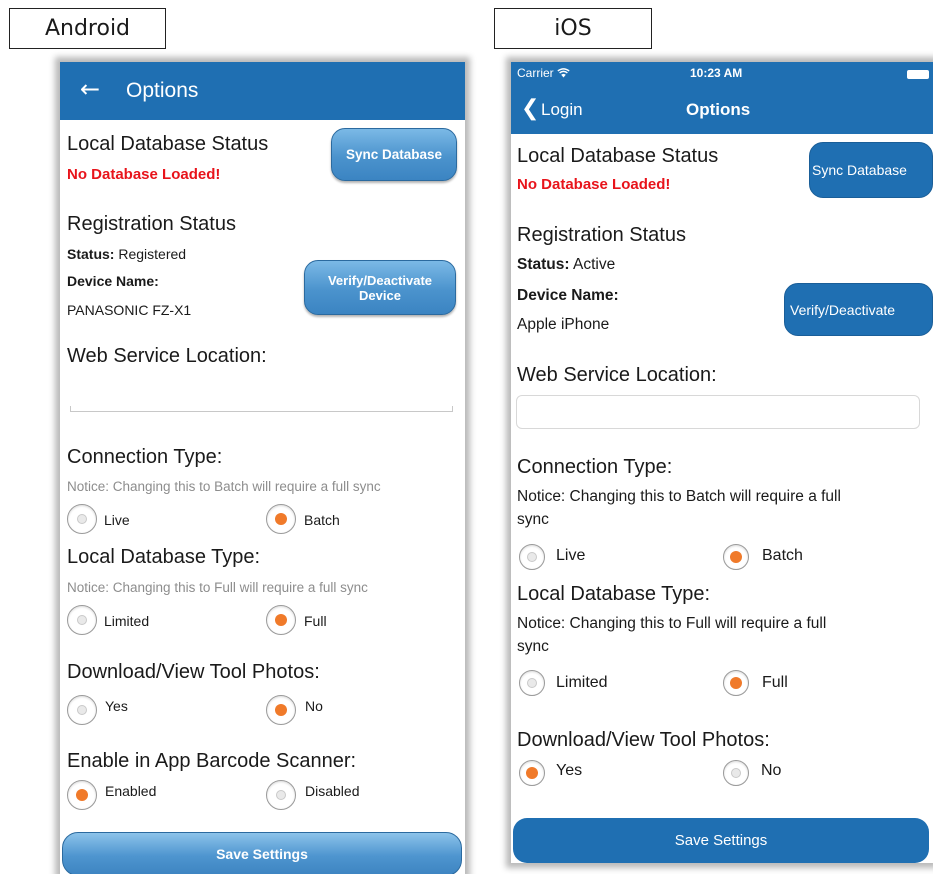 This screenshot has height=874, width=933. I want to click on connection-notice-line2: sync, so click(533, 519).